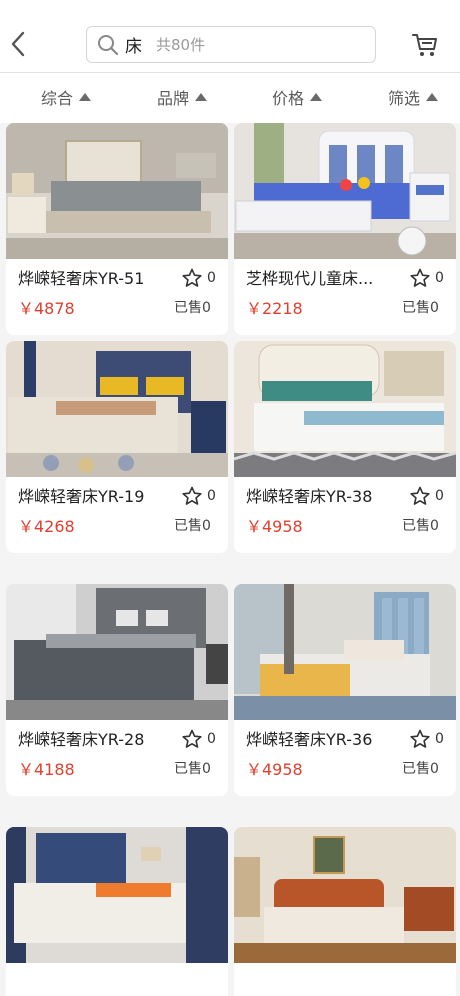 The height and width of the screenshot is (996, 460). I want to click on product-name: 烨嵘轻奢床YR-36, so click(321, 738).